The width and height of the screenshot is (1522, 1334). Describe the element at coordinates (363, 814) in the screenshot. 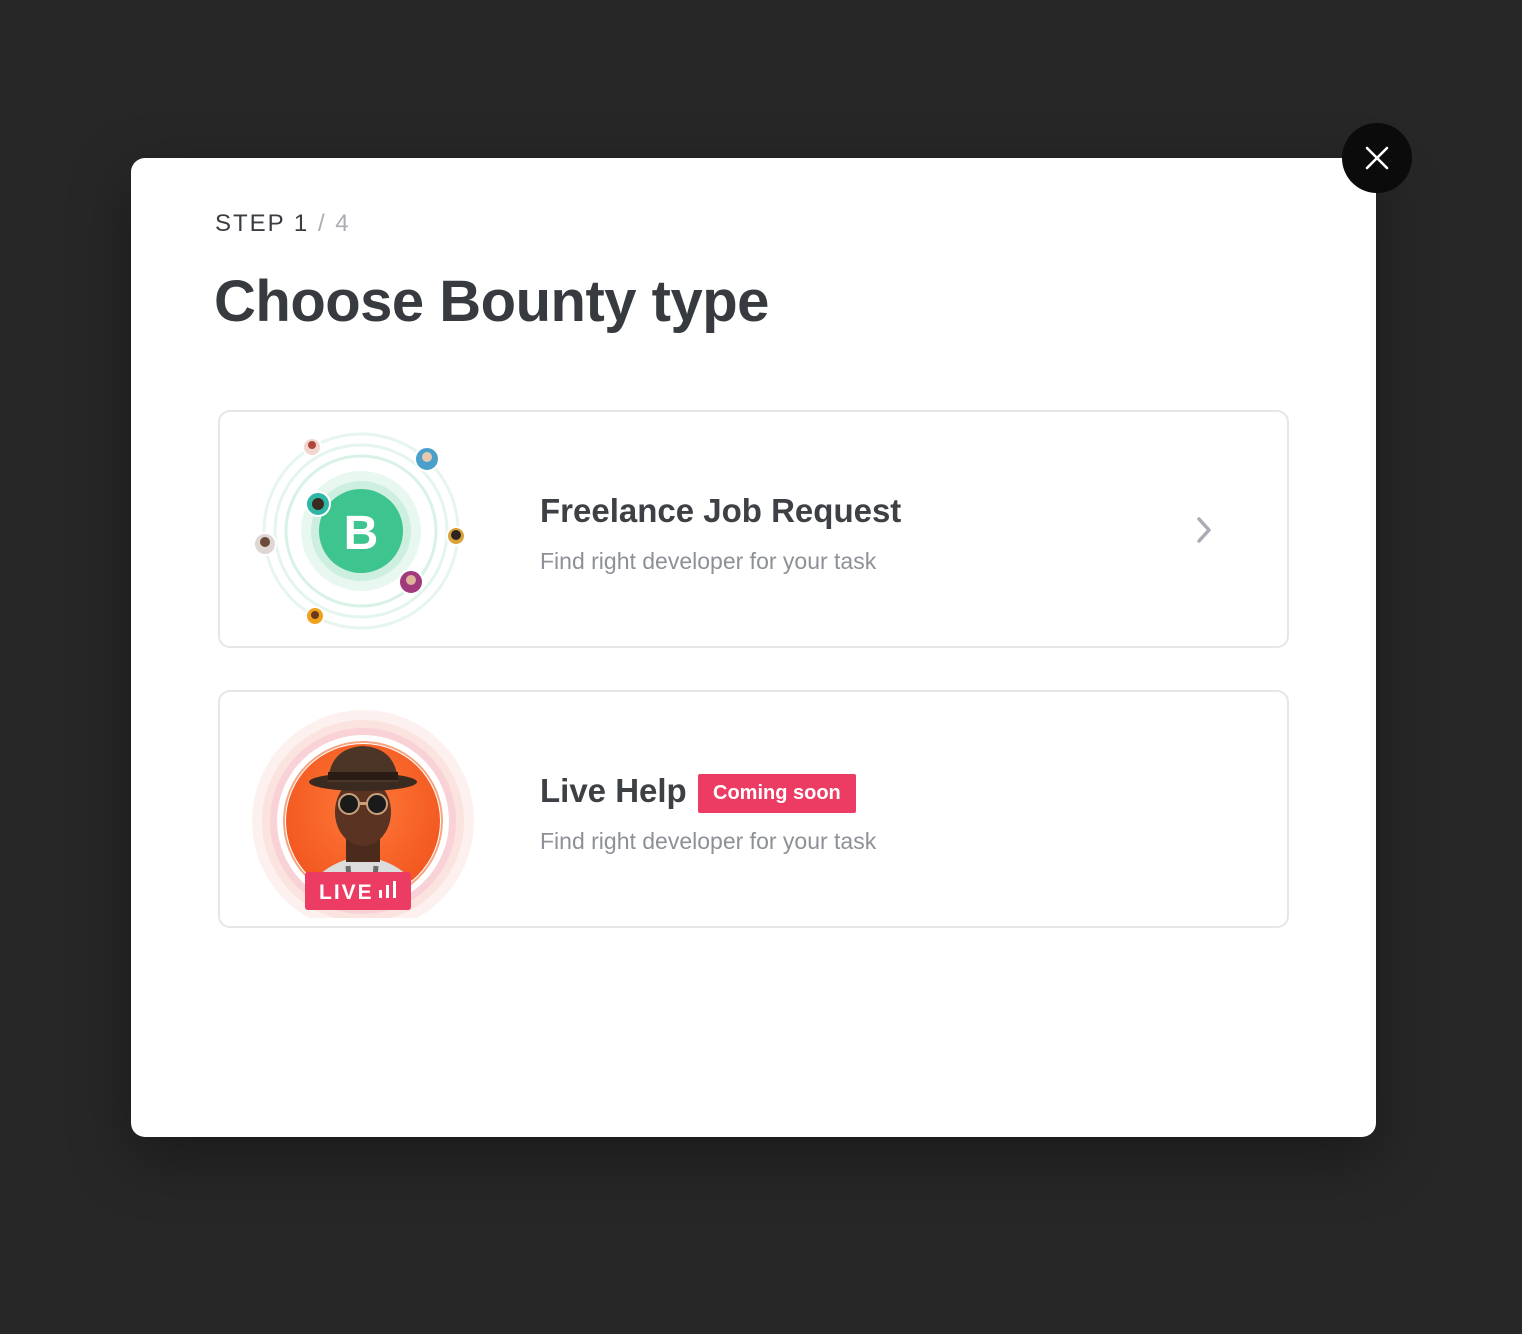

I see `live-help-illustration: LIVE` at that location.